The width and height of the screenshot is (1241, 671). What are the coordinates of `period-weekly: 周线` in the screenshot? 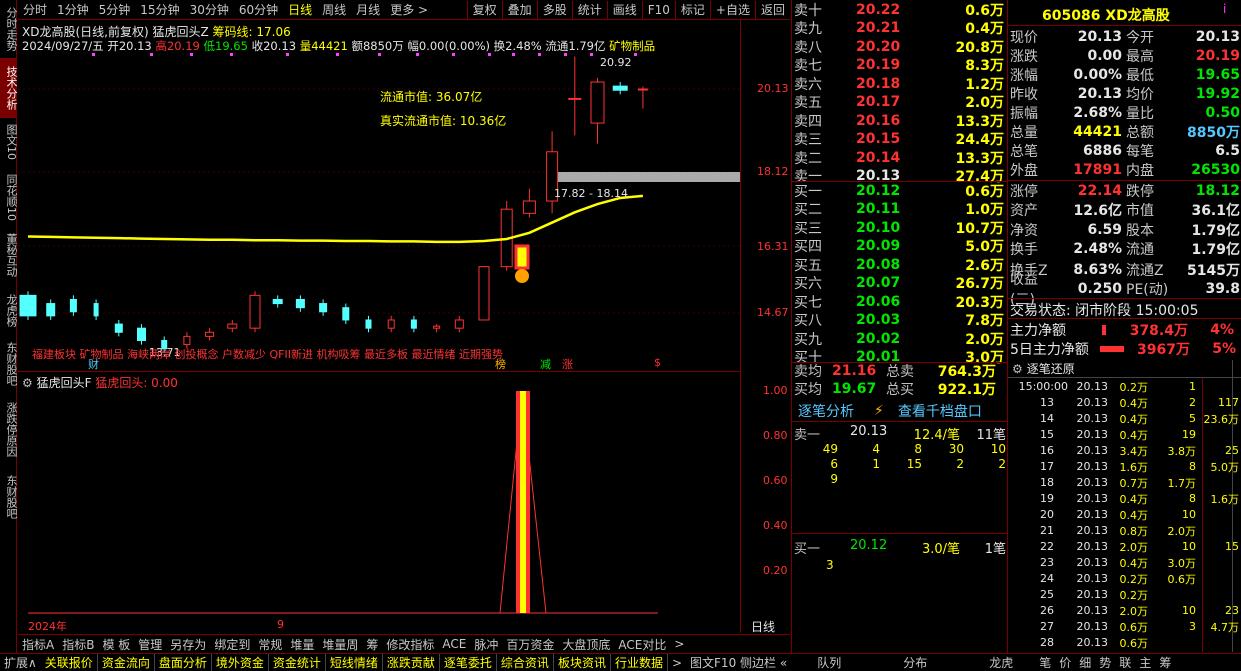 It's located at (334, 9).